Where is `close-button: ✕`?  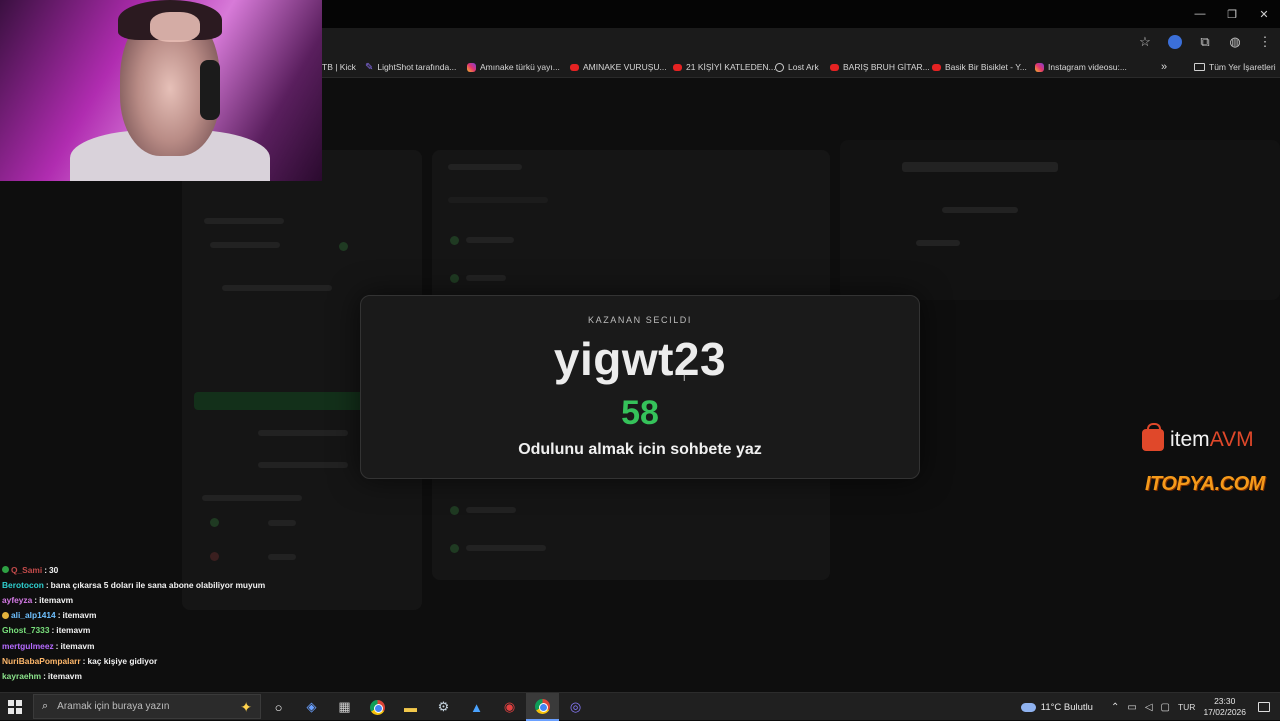 close-button: ✕ is located at coordinates (1264, 14).